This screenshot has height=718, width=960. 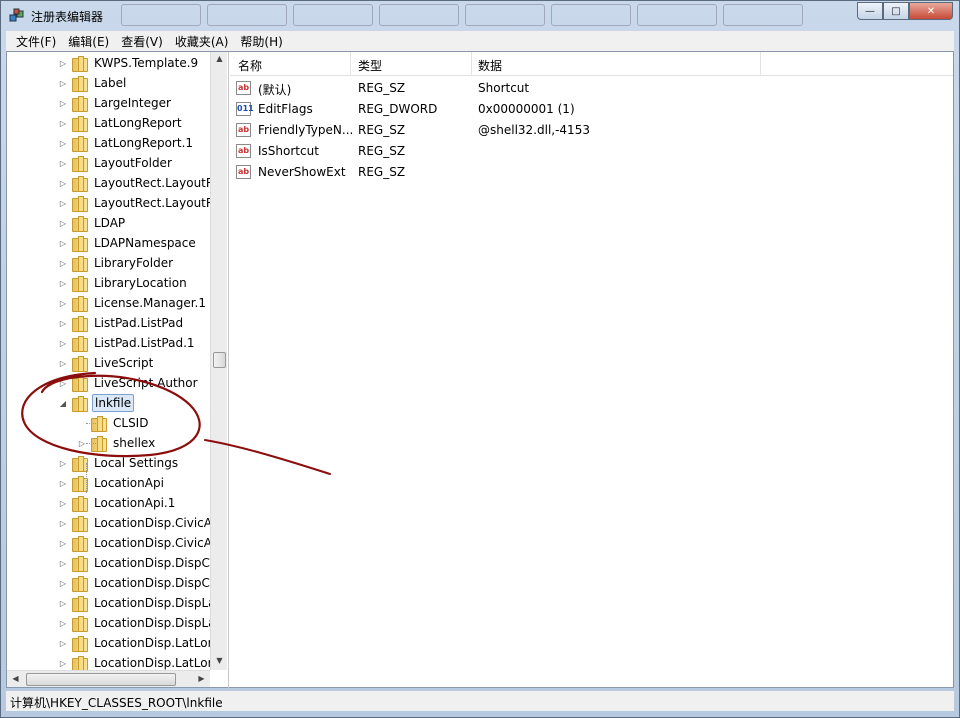 What do you see at coordinates (152, 663) in the screenshot?
I see `tree-item-label: LocationDisp.LatLor` at bounding box center [152, 663].